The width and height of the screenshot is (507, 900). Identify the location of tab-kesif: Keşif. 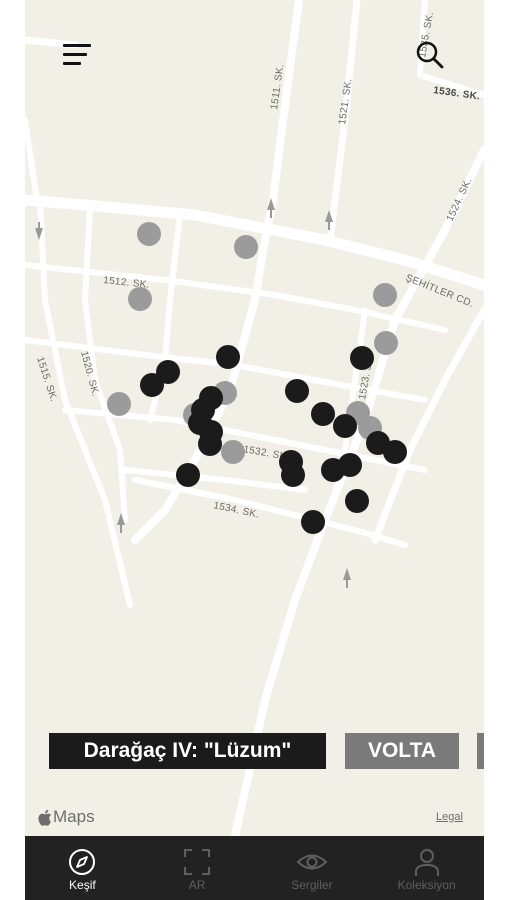
(82, 868).